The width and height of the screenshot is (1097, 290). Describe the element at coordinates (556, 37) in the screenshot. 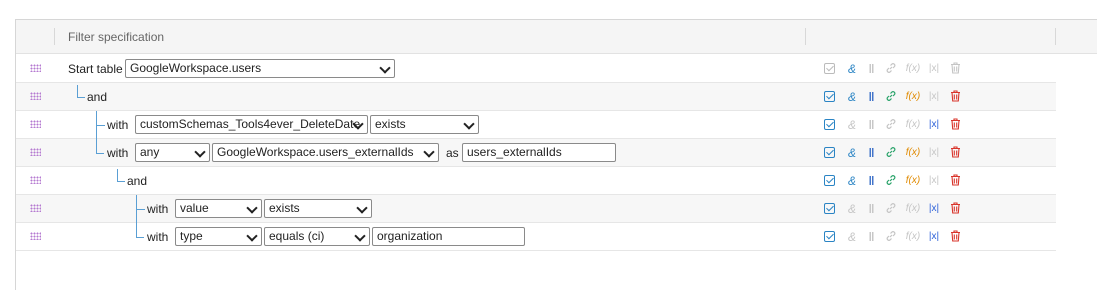

I see `filter-header: Filter specification` at that location.